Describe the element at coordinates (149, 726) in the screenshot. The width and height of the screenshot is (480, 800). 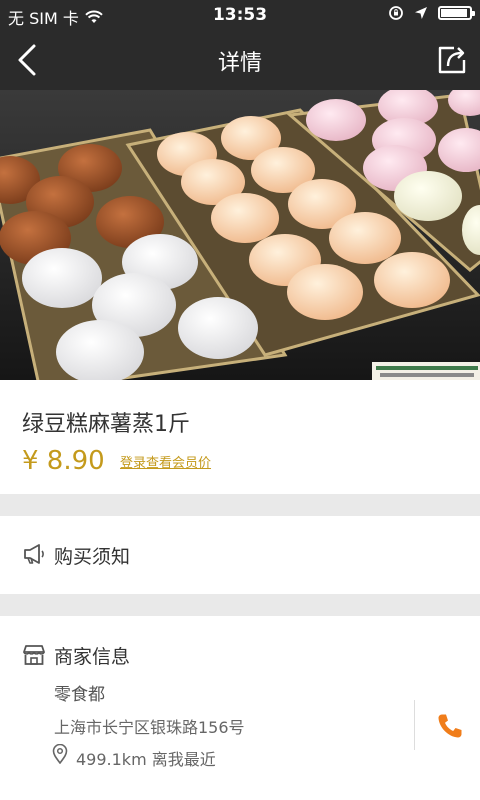
I see `merchant-address: 上海市长宁区银珠路156号` at that location.